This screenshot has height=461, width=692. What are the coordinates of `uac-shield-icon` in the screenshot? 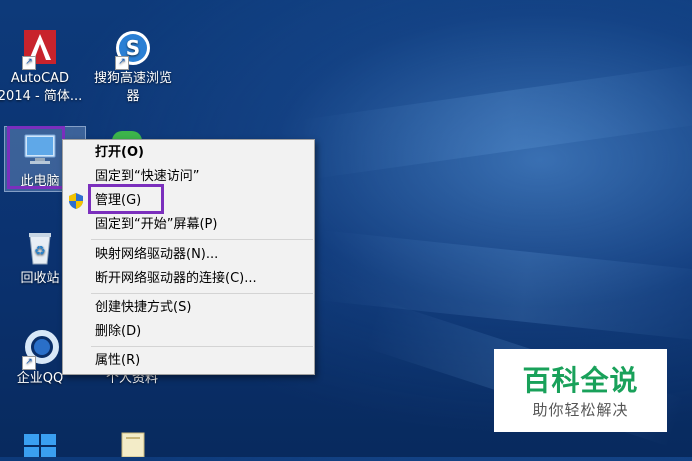 It's located at (76, 201).